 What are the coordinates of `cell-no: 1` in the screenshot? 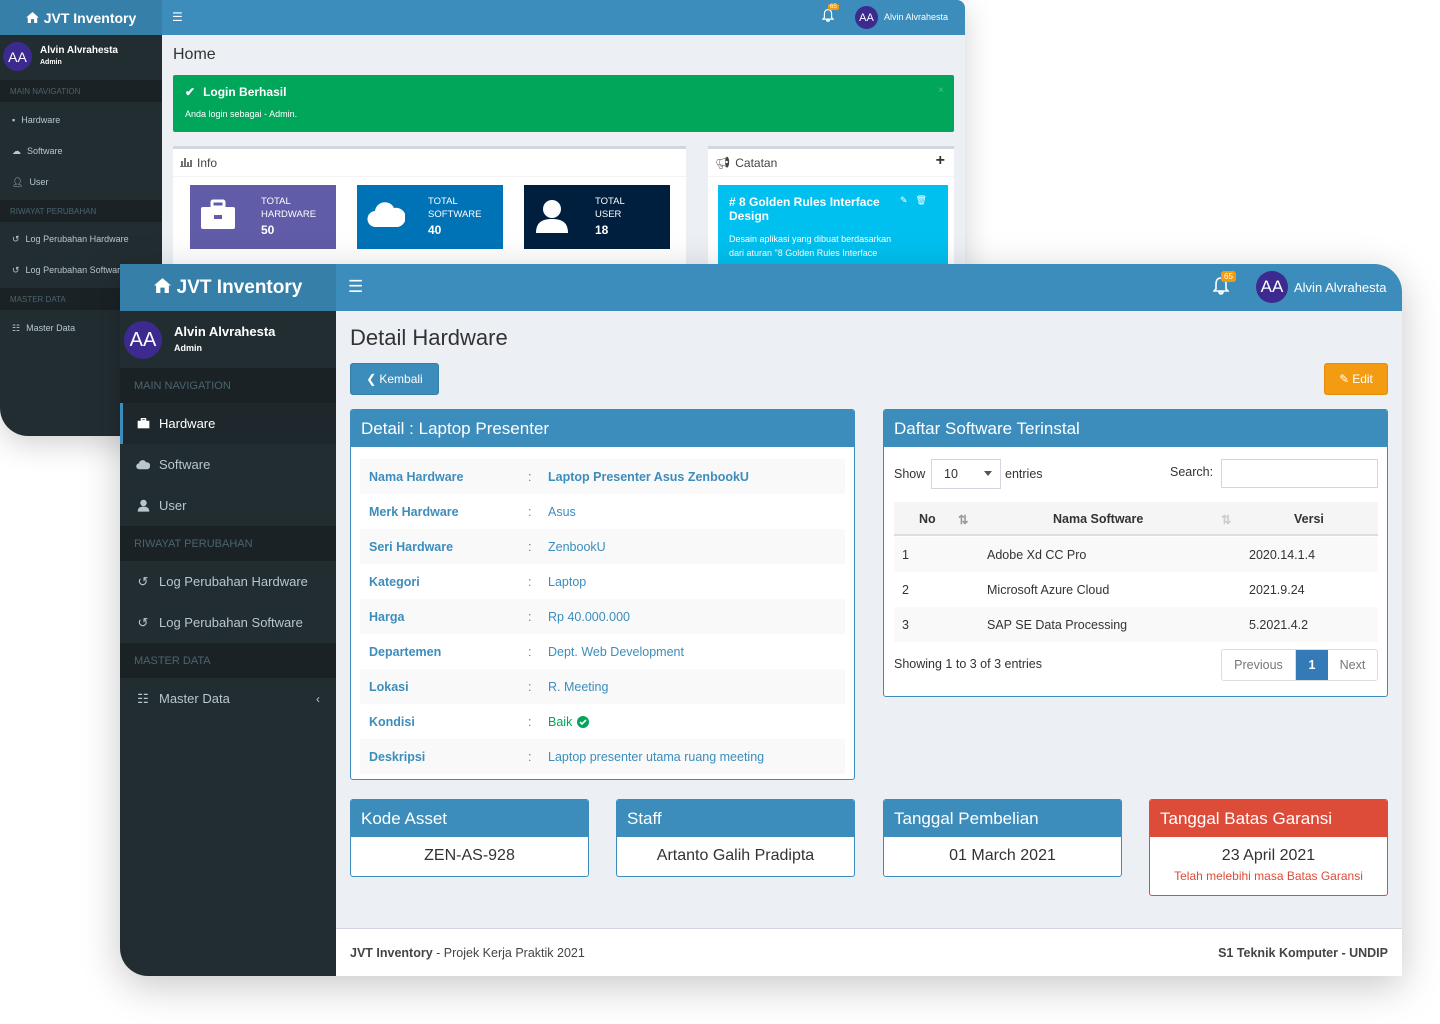 It's located at (905, 555).